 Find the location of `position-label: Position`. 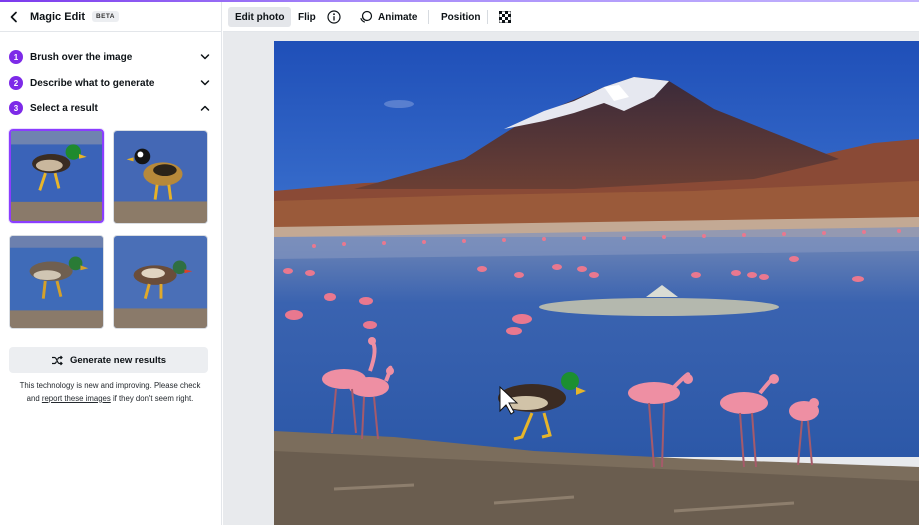

position-label: Position is located at coordinates (461, 17).